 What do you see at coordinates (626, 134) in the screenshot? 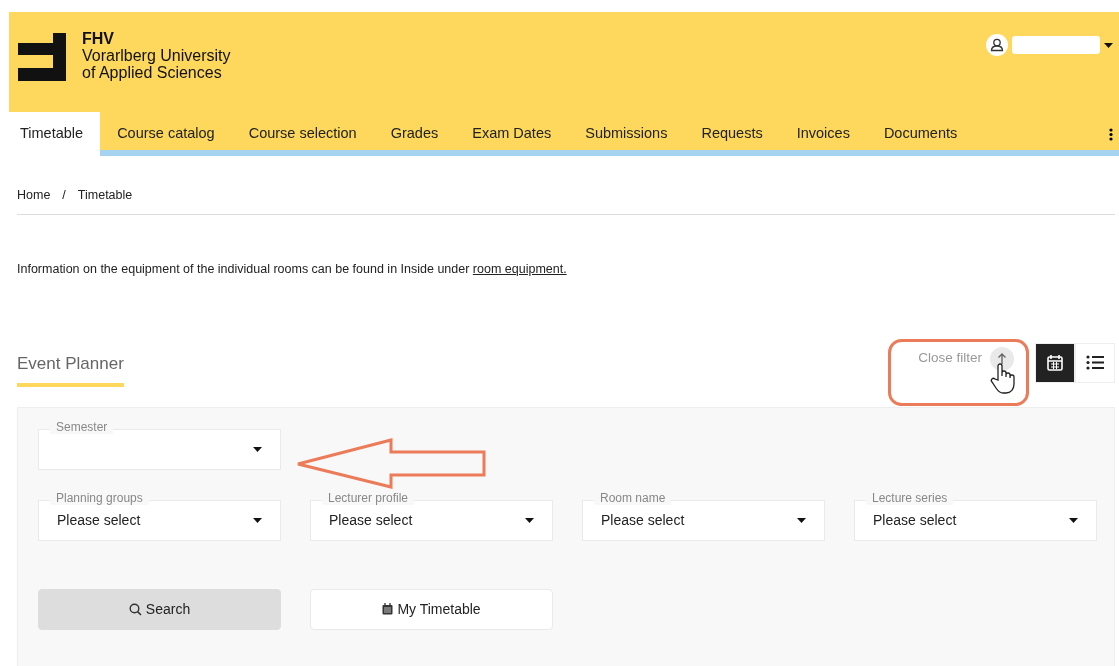
I see `nav-tab: Submissions` at bounding box center [626, 134].